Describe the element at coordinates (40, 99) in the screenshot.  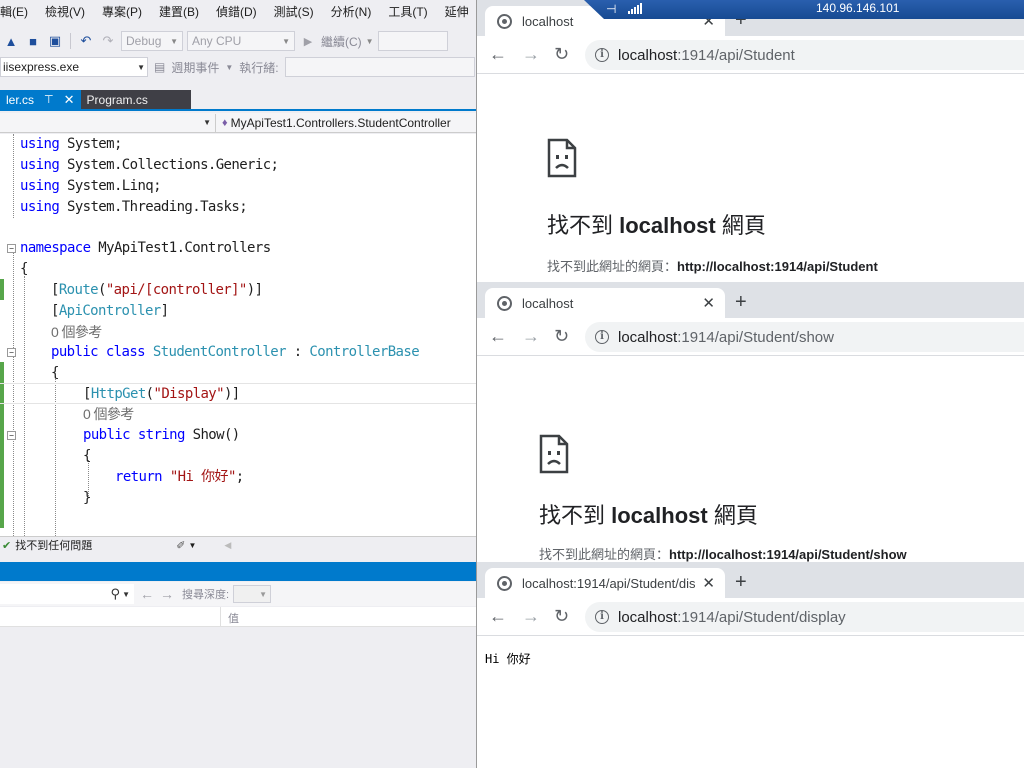
I see `tab-student-controller: ler.cs ⊤ ✕` at that location.